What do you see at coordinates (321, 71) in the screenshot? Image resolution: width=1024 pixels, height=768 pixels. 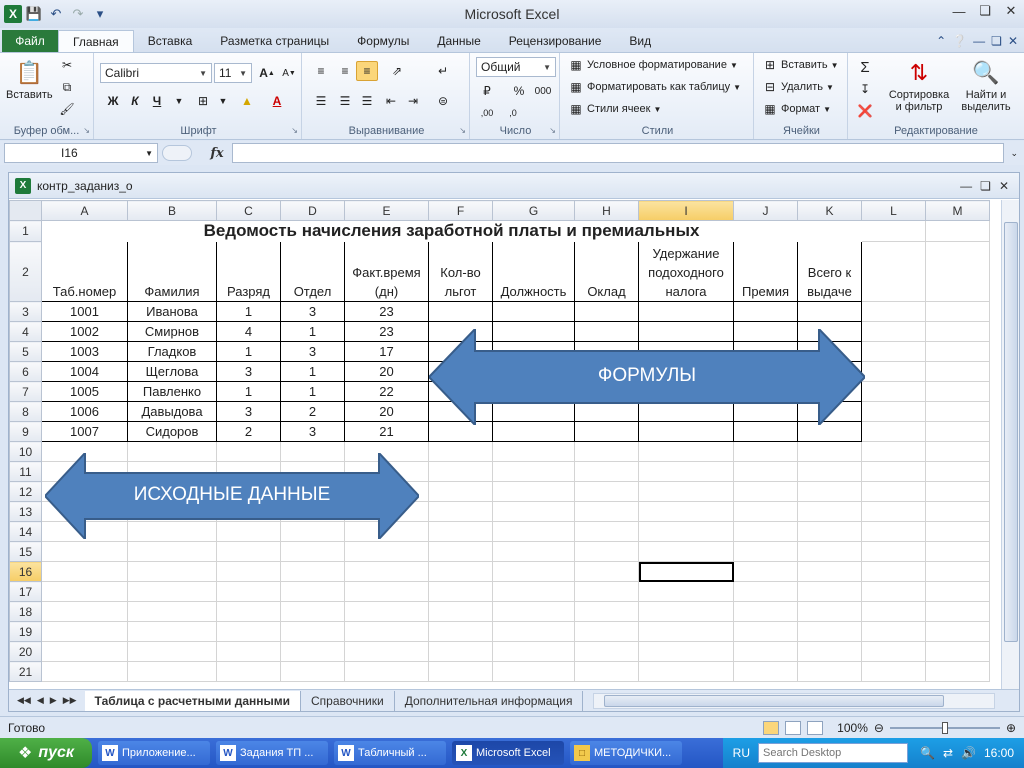 I see `align-top-icon: ≡` at bounding box center [321, 71].